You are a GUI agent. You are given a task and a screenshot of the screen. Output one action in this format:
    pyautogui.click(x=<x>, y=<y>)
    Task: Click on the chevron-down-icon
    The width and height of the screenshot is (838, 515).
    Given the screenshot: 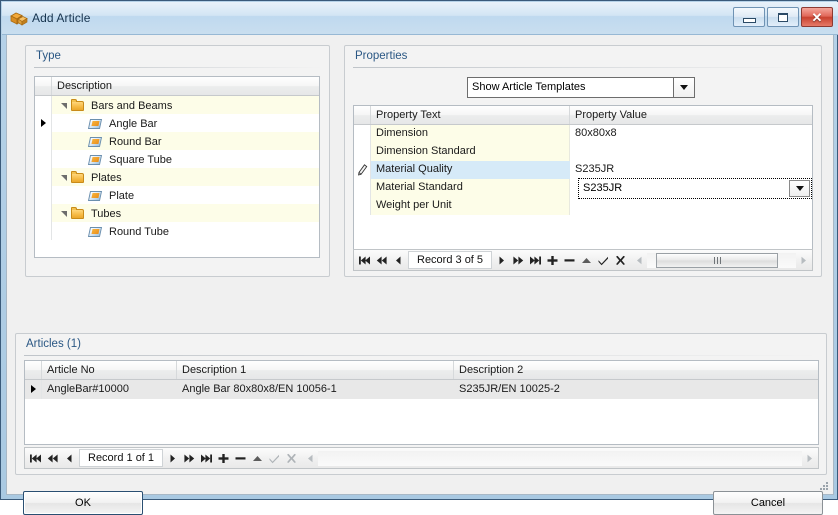 What is the action you would take?
    pyautogui.click(x=684, y=87)
    